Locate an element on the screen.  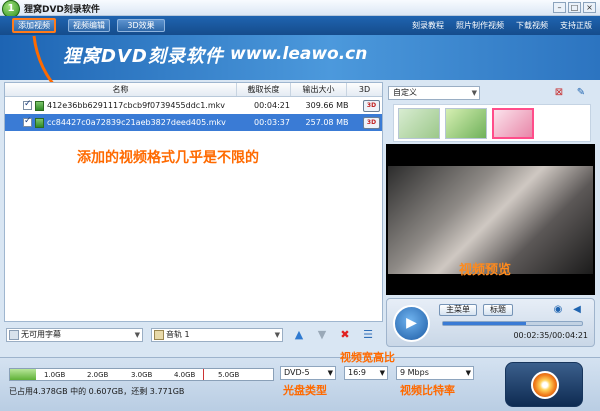
tab-add-video: 添加视频 is located at coordinates (34, 25).